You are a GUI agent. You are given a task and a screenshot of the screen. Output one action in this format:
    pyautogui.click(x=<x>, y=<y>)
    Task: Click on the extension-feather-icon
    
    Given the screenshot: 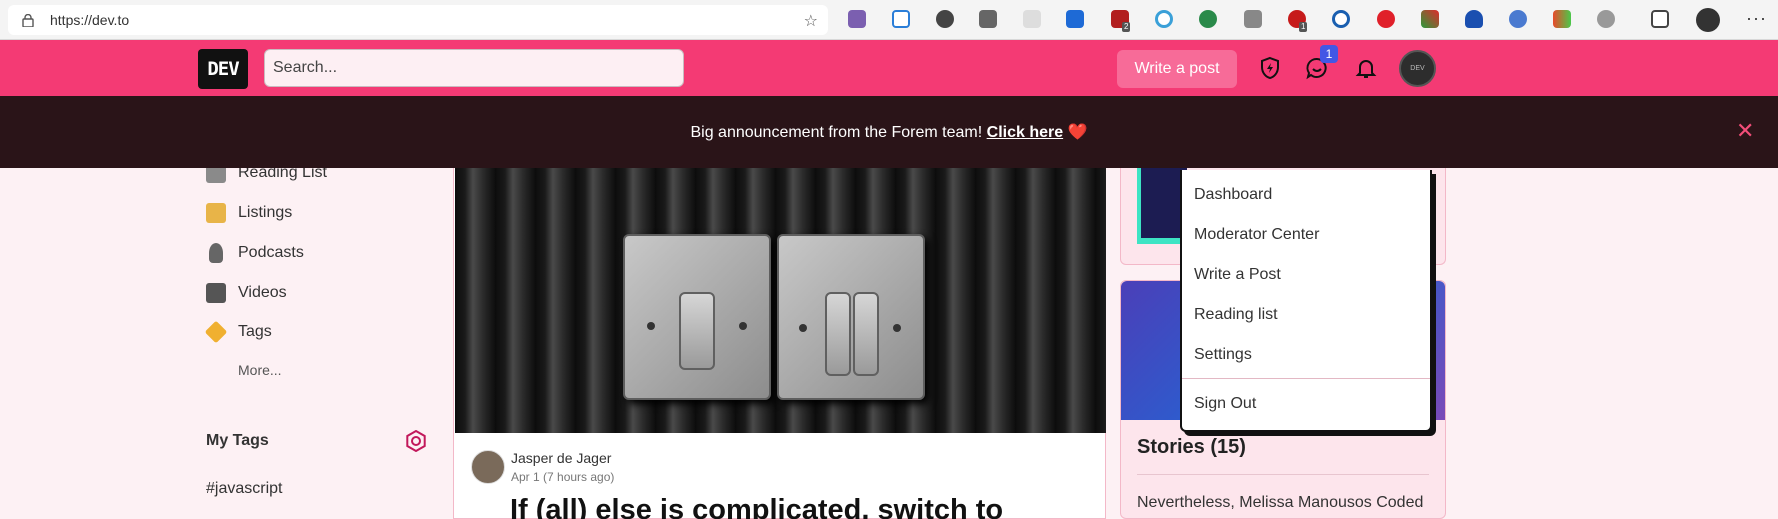 What is the action you would take?
    pyautogui.click(x=1518, y=19)
    